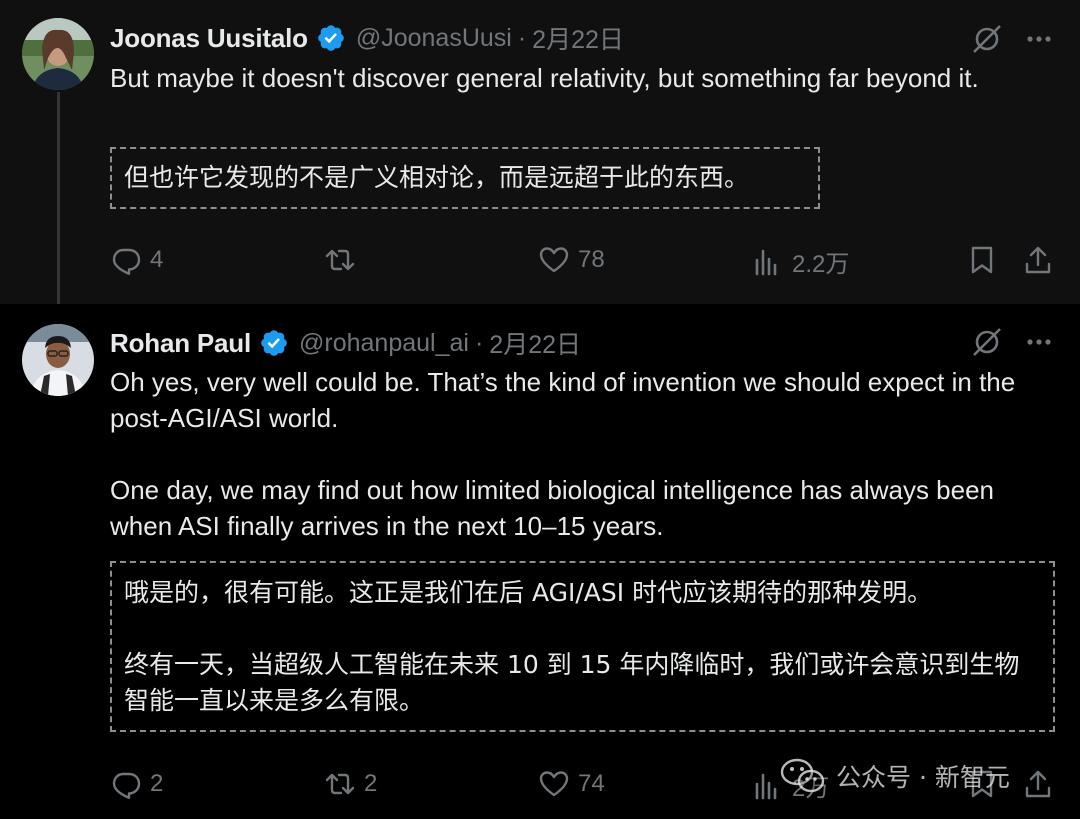 This screenshot has height=819, width=1080. What do you see at coordinates (923, 777) in the screenshot?
I see `watermark-text: 公众号 · 新智元` at bounding box center [923, 777].